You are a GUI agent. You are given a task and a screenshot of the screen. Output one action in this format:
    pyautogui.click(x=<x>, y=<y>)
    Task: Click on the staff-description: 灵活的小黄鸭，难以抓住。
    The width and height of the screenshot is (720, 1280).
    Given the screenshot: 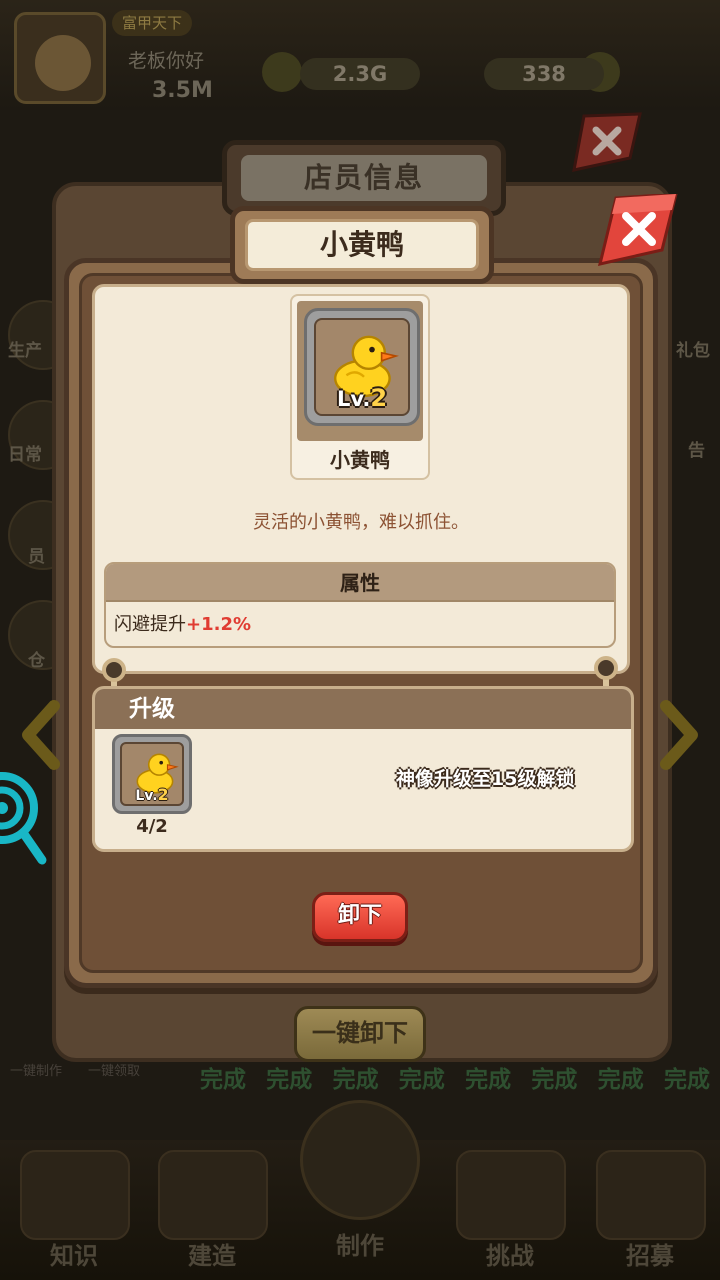 What is the action you would take?
    pyautogui.click(x=361, y=522)
    